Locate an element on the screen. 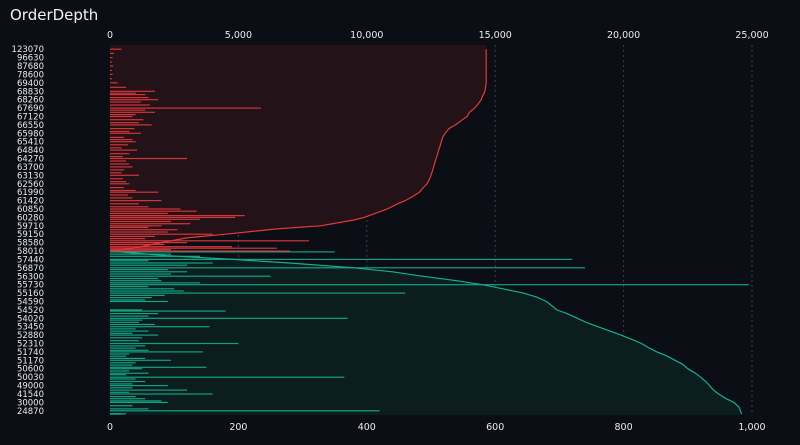 The width and height of the screenshot is (800, 445). top-tick-label: 0 is located at coordinates (110, 35).